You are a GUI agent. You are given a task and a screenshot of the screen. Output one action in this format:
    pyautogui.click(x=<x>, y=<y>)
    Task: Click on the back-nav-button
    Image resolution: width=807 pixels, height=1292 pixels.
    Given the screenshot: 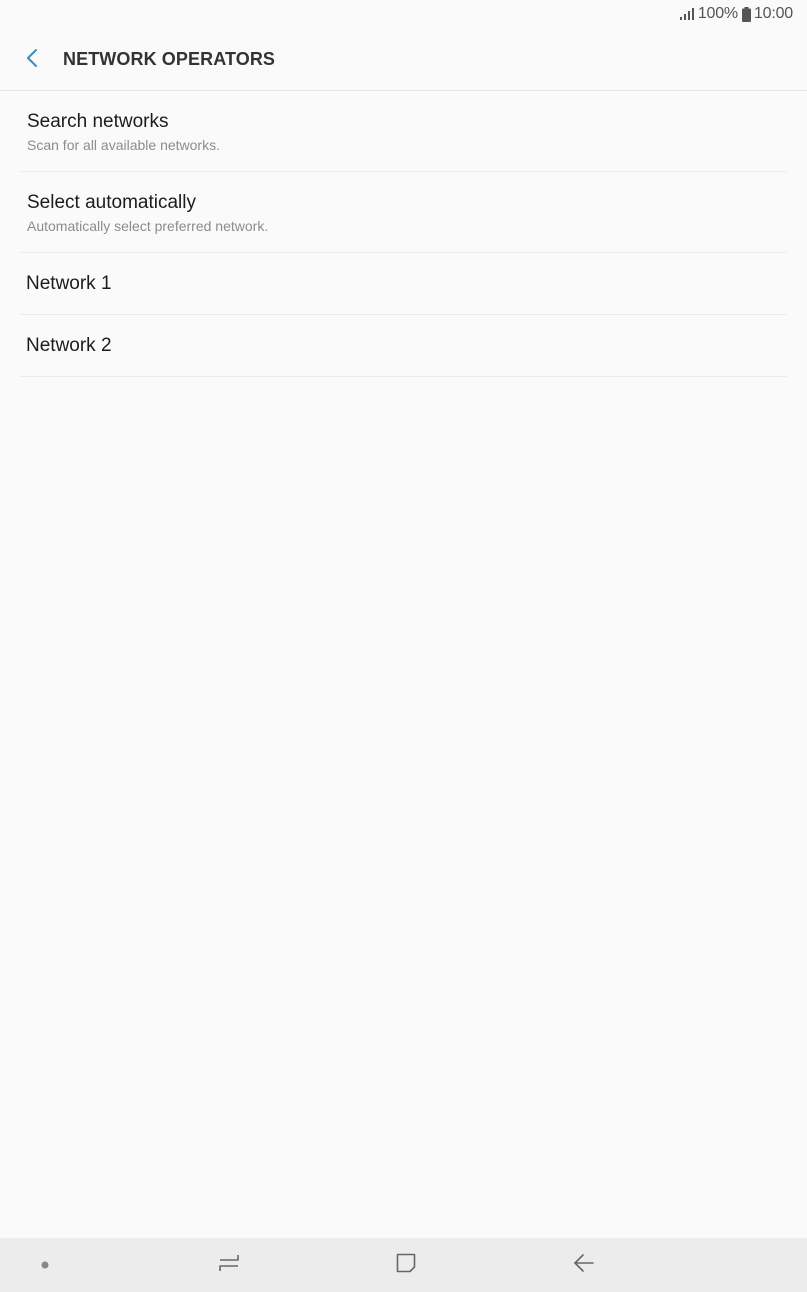 What is the action you would take?
    pyautogui.click(x=584, y=1265)
    